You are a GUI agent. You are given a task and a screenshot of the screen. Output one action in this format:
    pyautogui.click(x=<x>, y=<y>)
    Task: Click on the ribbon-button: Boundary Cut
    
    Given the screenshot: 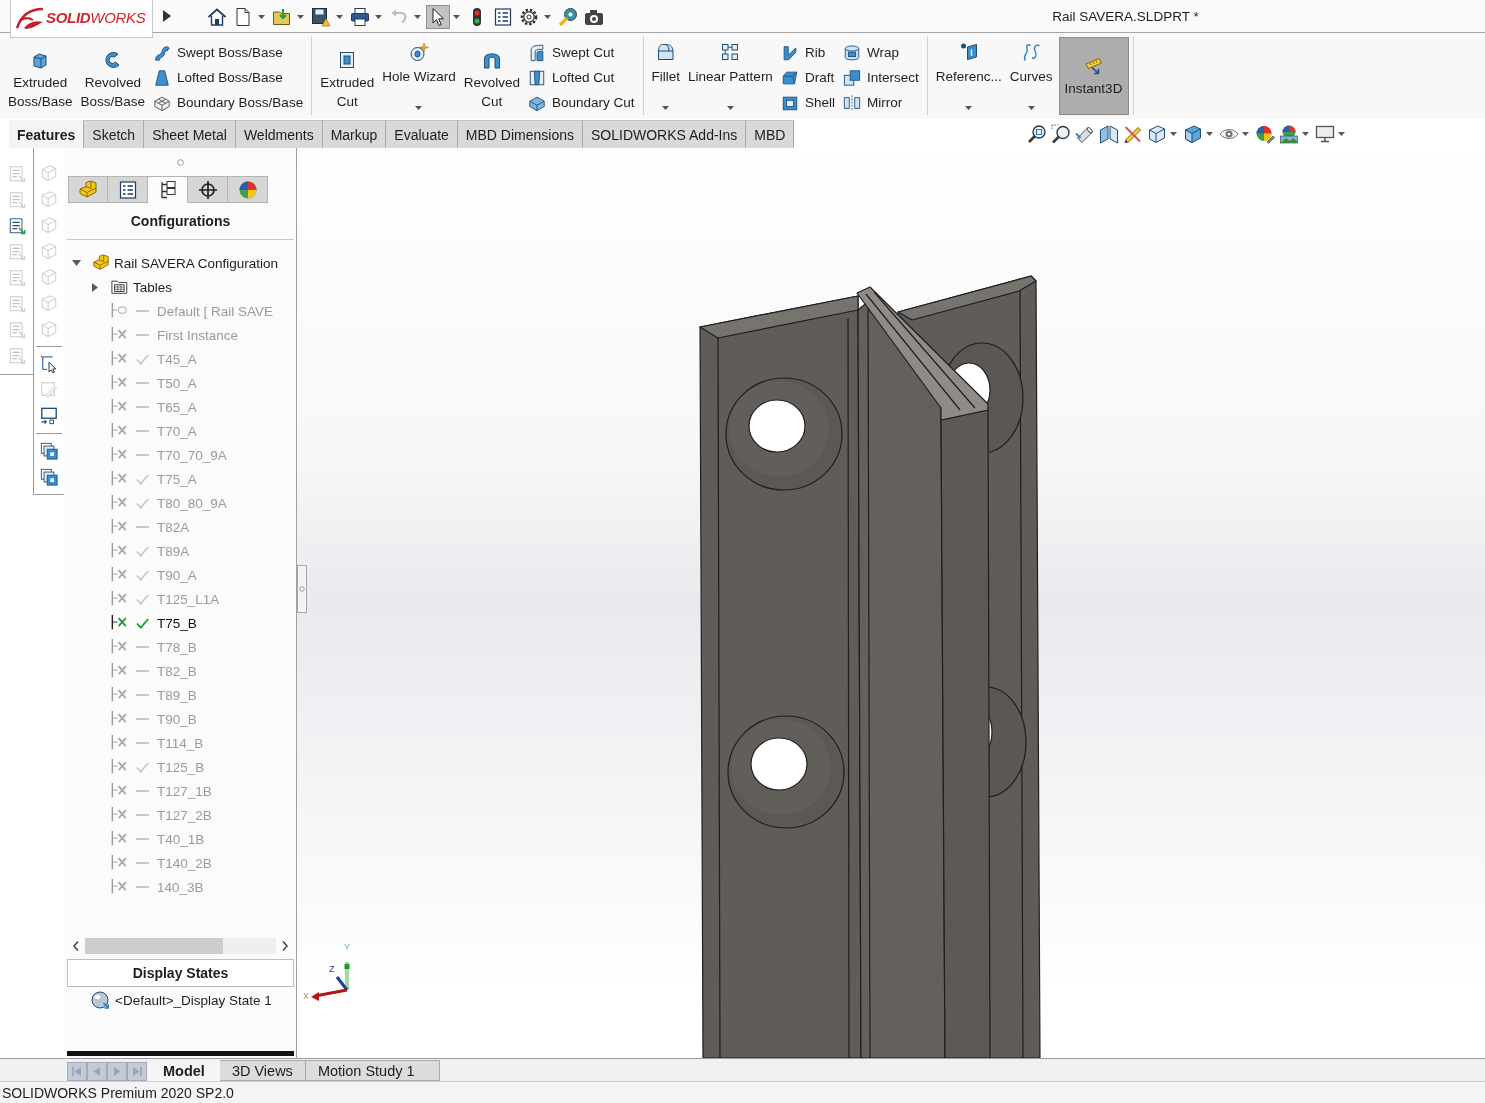 What is the action you would take?
    pyautogui.click(x=581, y=102)
    